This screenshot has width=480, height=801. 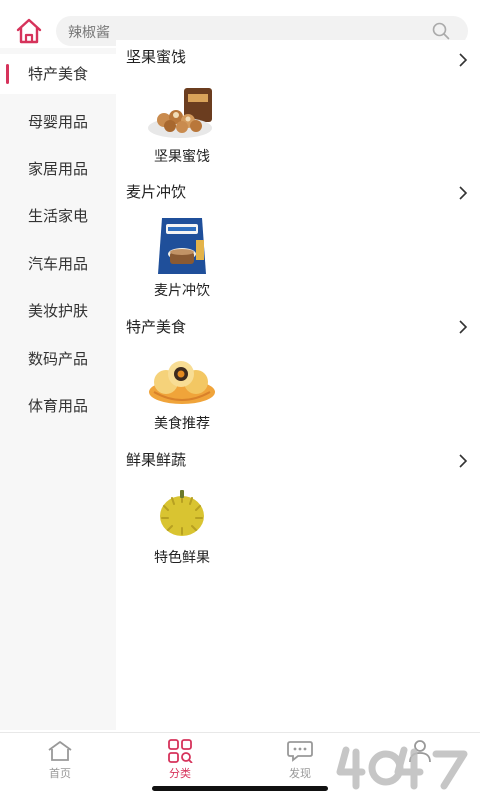 What do you see at coordinates (182, 116) in the screenshot?
I see `nuts-image` at bounding box center [182, 116].